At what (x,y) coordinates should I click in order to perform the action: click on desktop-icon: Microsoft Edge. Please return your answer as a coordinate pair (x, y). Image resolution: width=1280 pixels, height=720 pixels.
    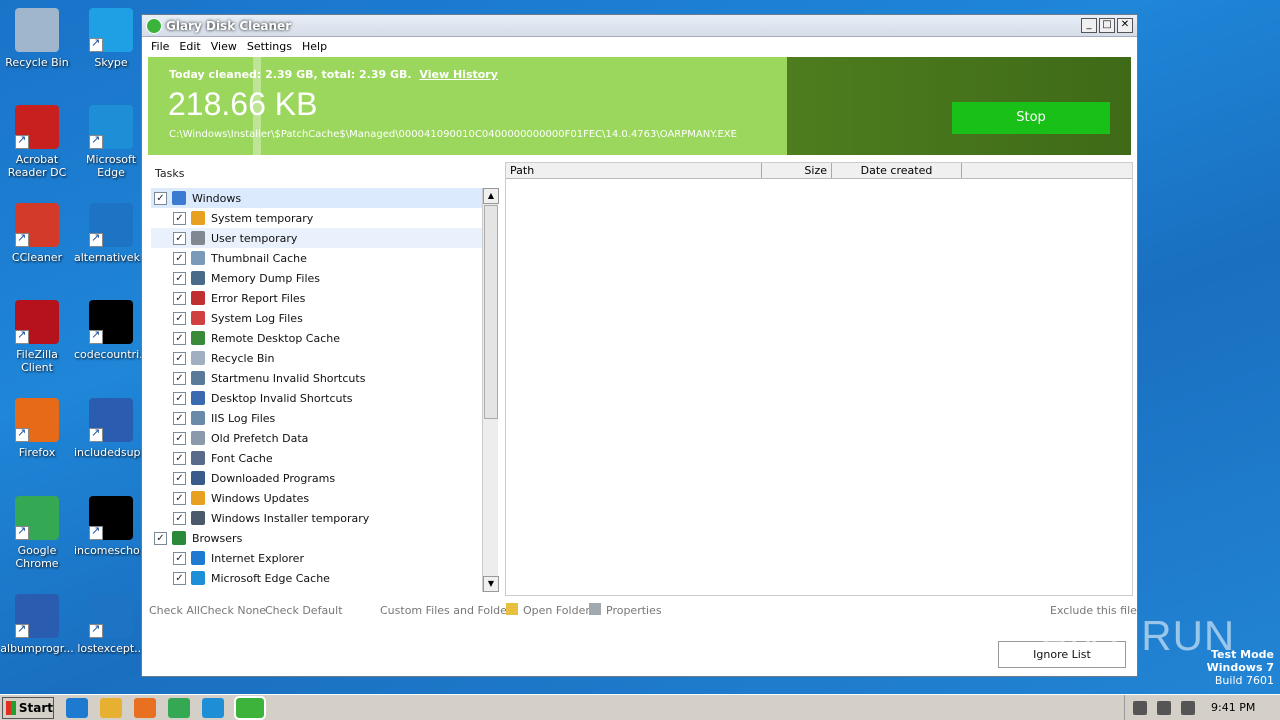
    Looking at the image, I should click on (111, 142).